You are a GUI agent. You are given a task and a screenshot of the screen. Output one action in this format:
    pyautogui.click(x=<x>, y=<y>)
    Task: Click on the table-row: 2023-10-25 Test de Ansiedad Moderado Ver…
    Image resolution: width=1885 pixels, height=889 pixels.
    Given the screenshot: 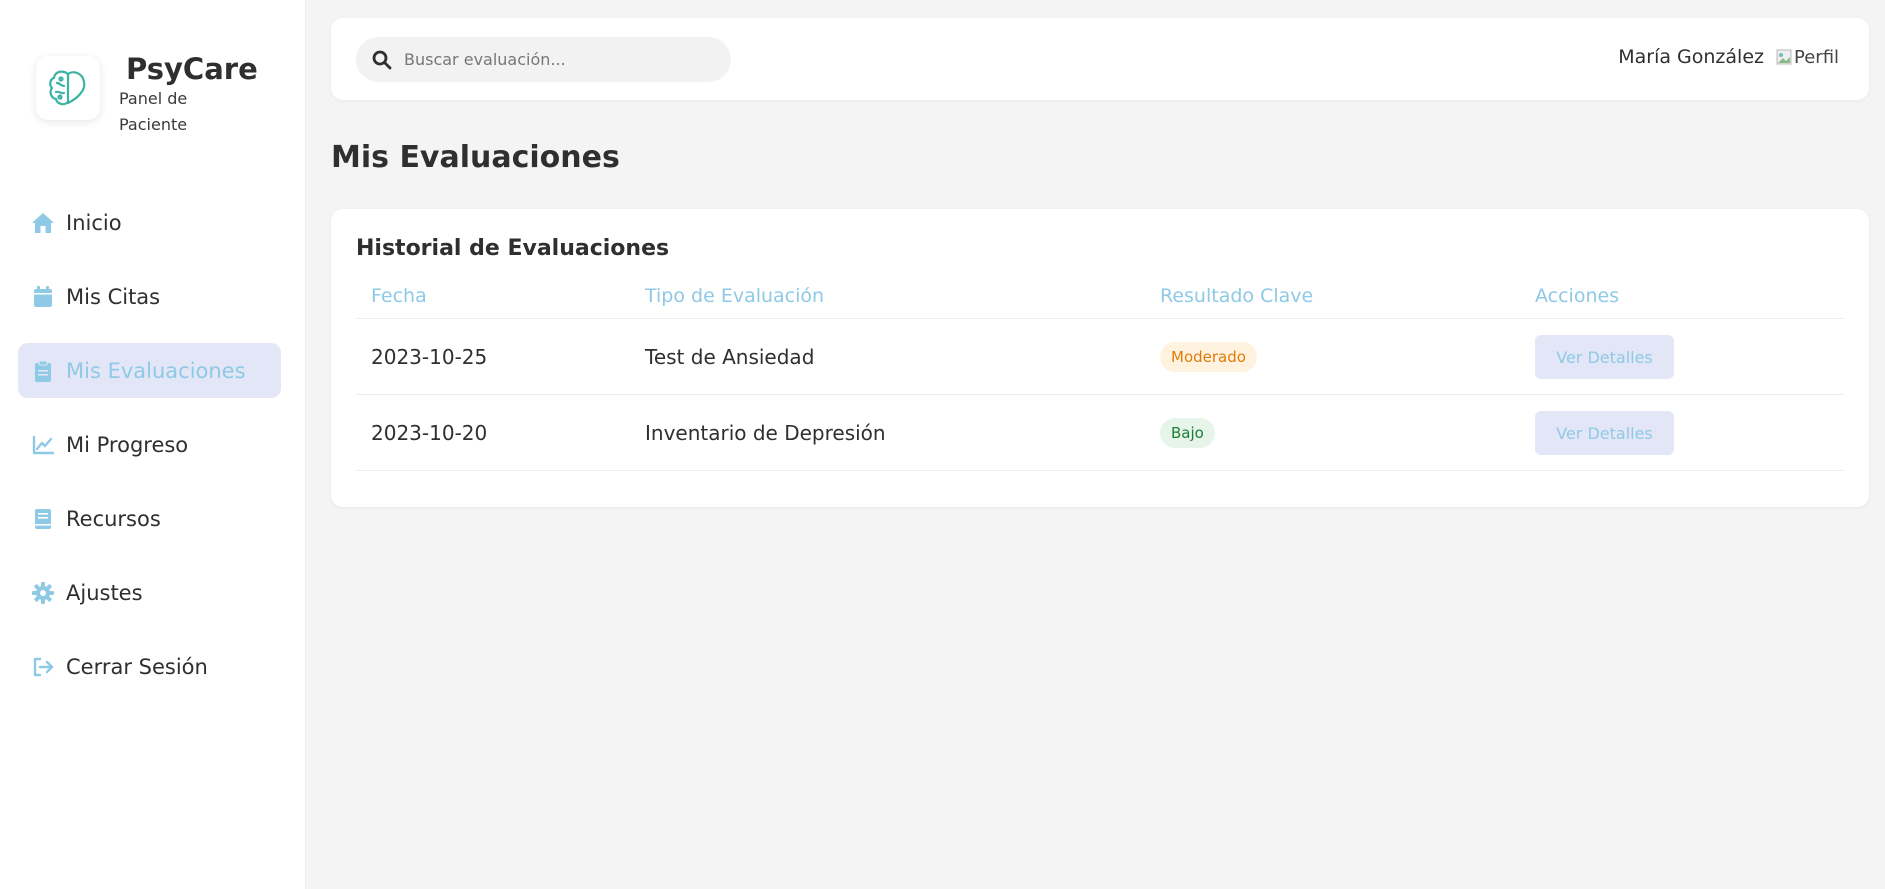 What is the action you would take?
    pyautogui.click(x=1100, y=357)
    